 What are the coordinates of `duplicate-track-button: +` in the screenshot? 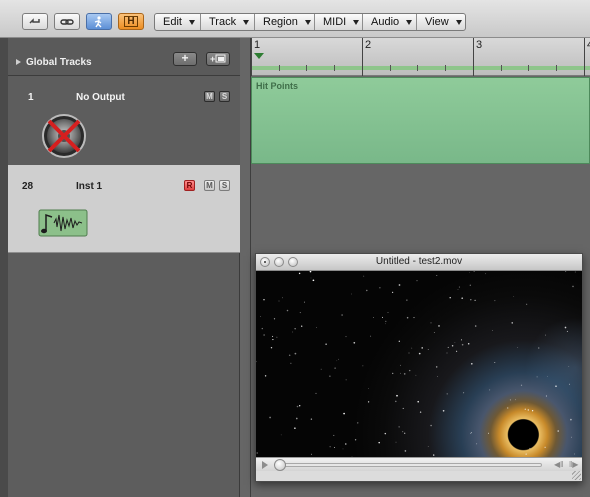 It's located at (218, 59).